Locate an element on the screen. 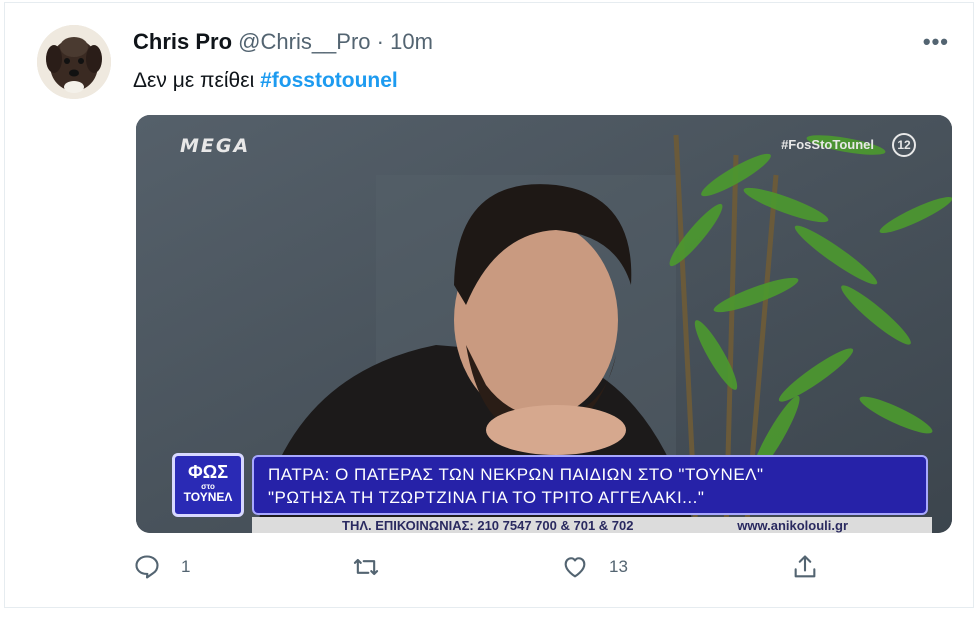  more-options-icon: ••• is located at coordinates (936, 42).